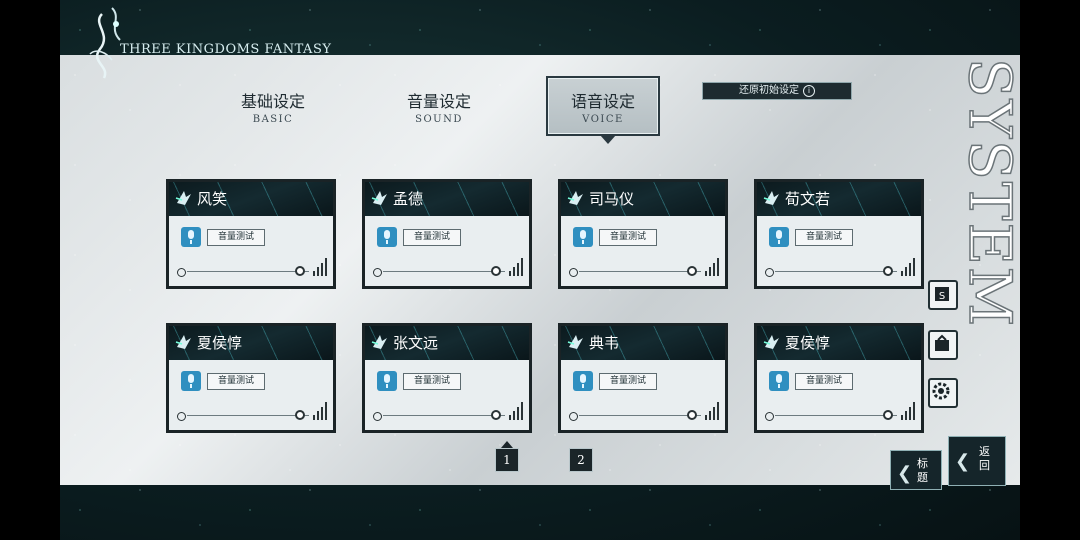  I want to click on voice-card: 夏侯惇音量测试, so click(251, 378).